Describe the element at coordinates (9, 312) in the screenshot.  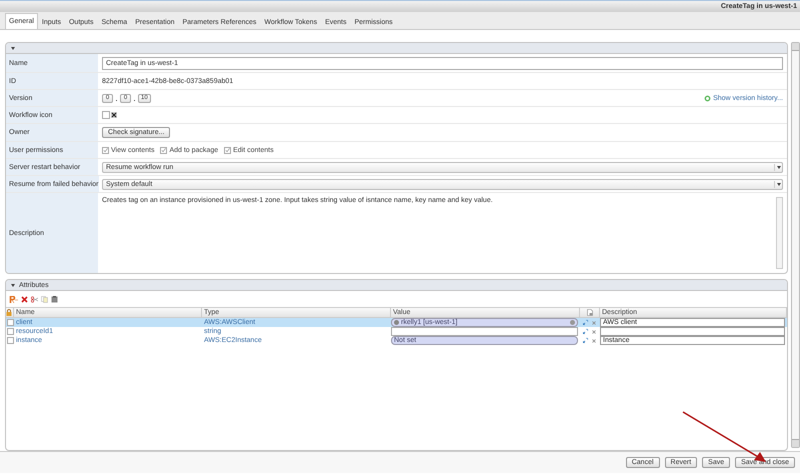
I see `lock-icon` at that location.